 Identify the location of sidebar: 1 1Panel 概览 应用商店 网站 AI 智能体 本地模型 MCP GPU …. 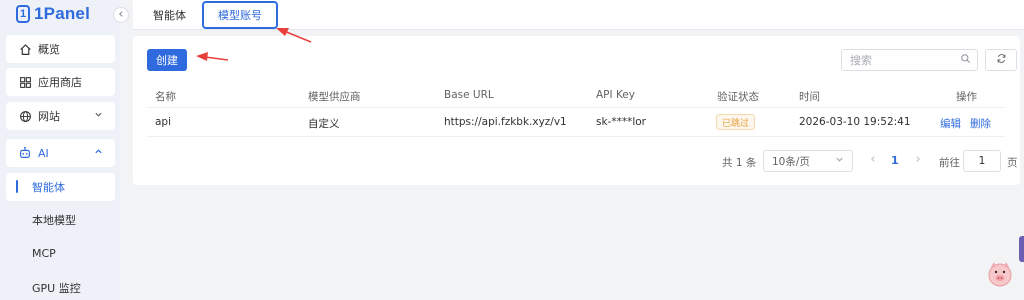
(60, 150).